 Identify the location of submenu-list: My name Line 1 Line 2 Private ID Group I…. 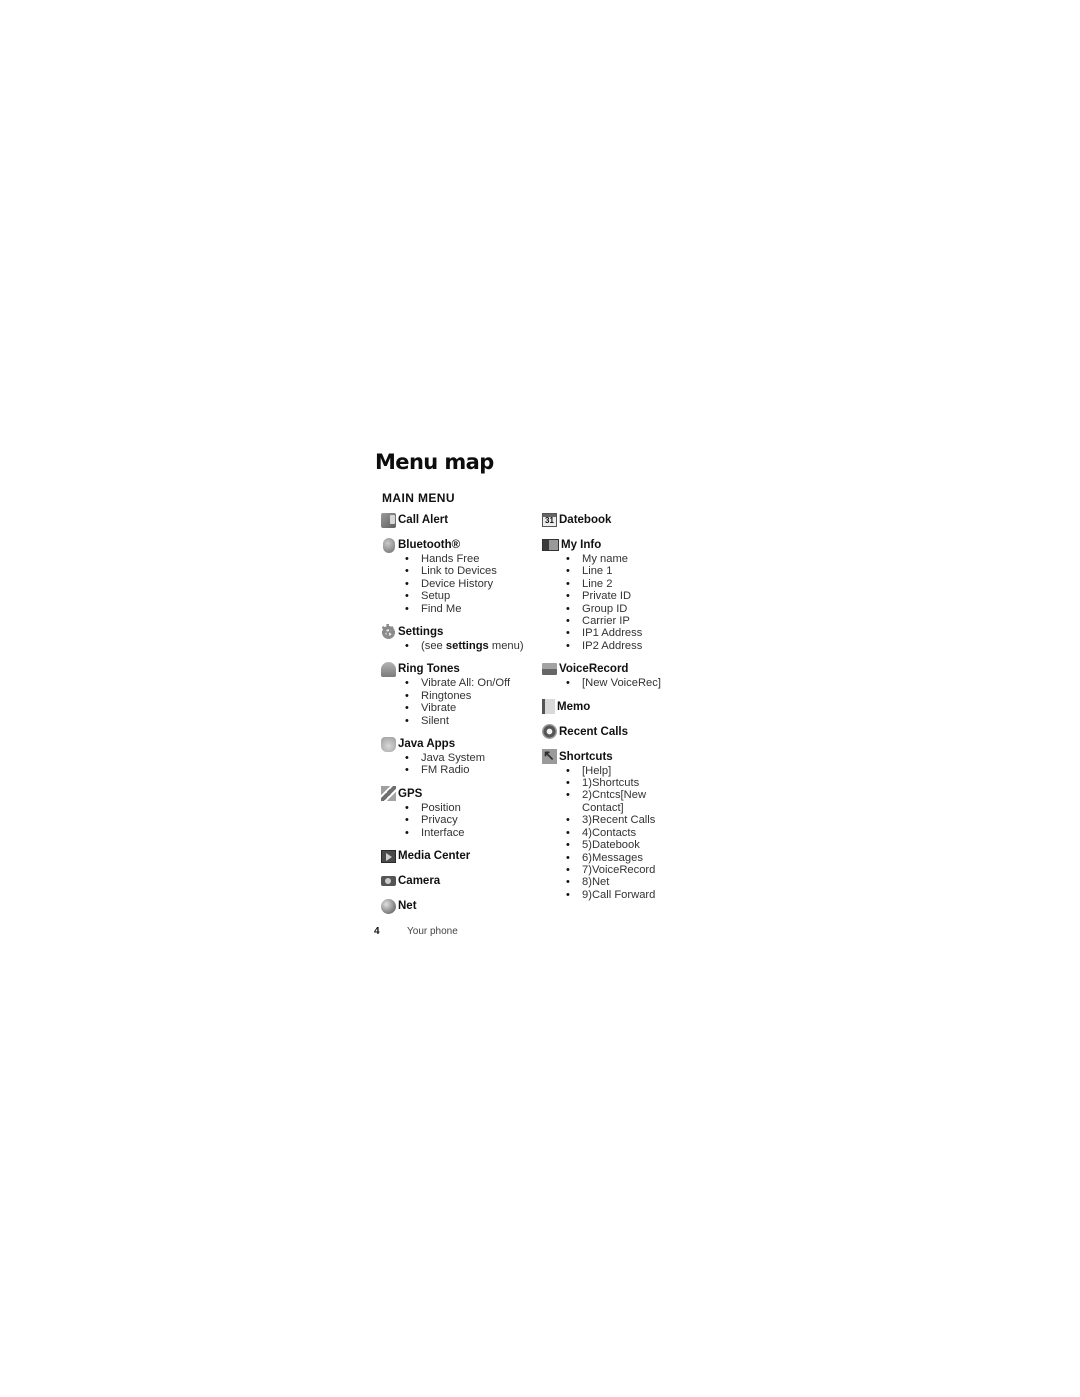
(622, 603).